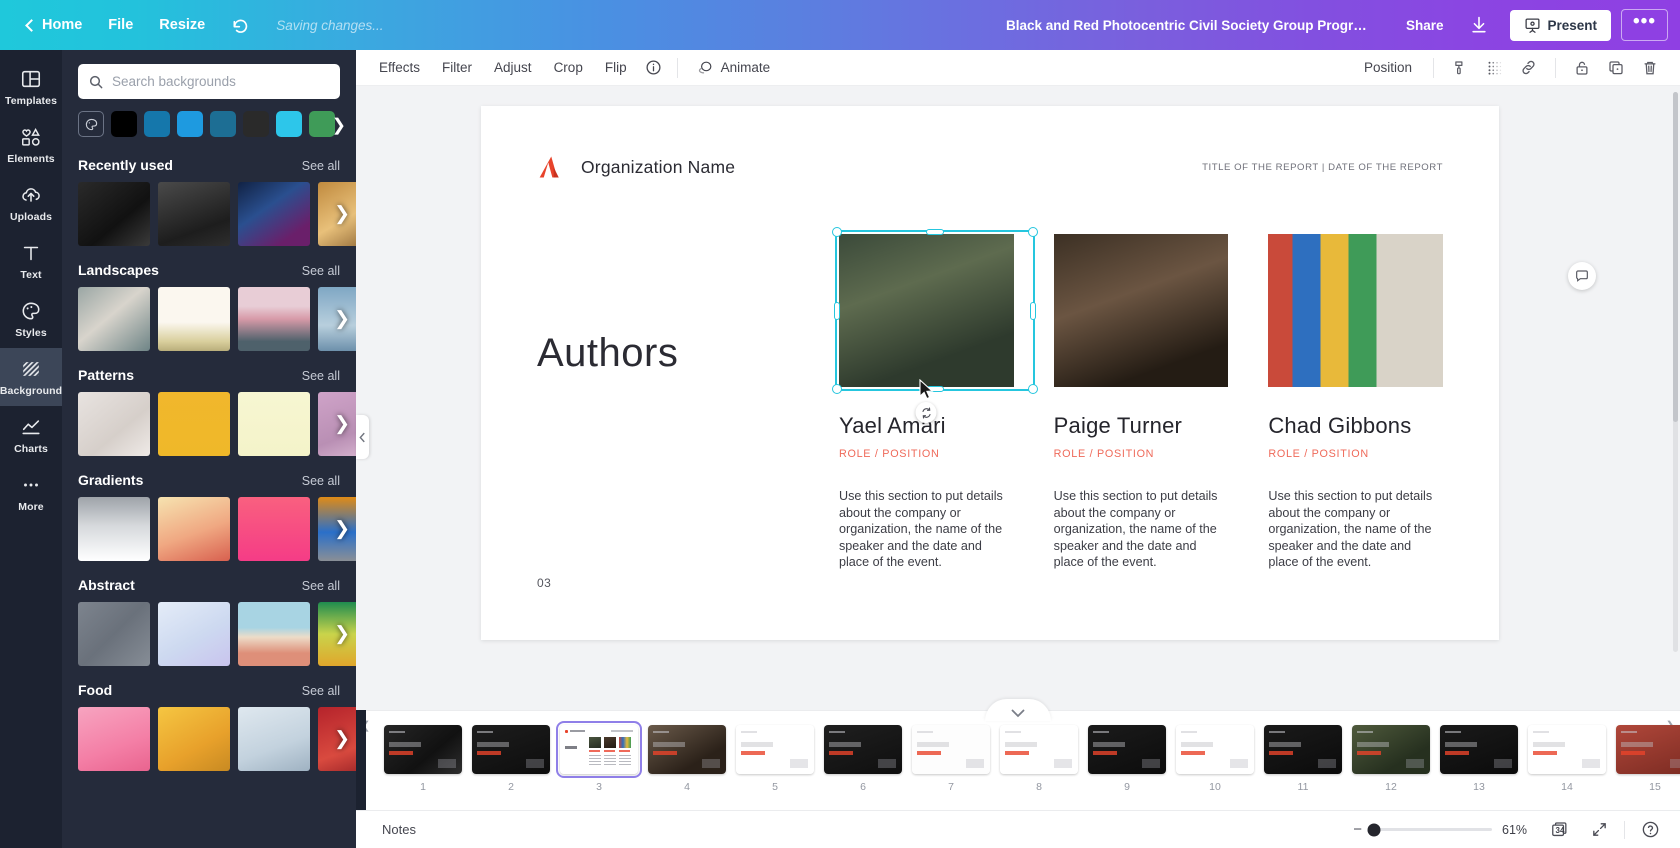  I want to click on zoom-slider: −, so click(1422, 829).